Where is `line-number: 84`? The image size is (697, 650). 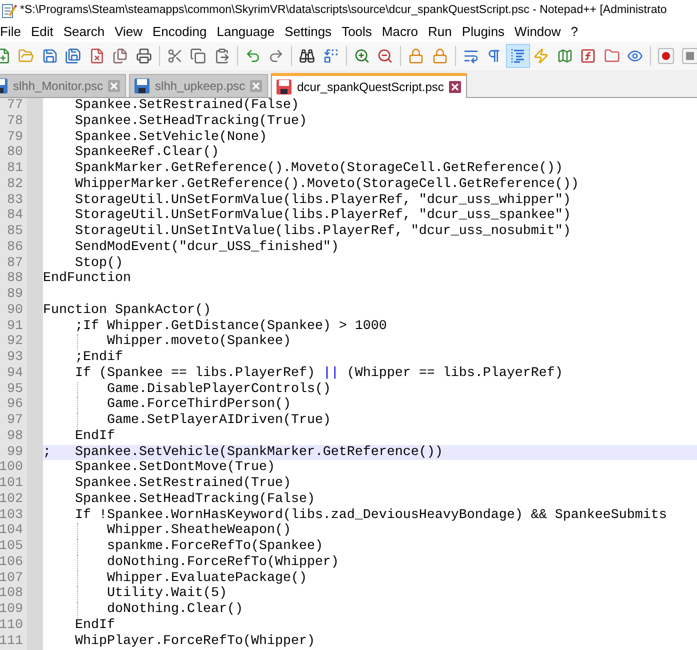
line-number: 84 is located at coordinates (15, 216).